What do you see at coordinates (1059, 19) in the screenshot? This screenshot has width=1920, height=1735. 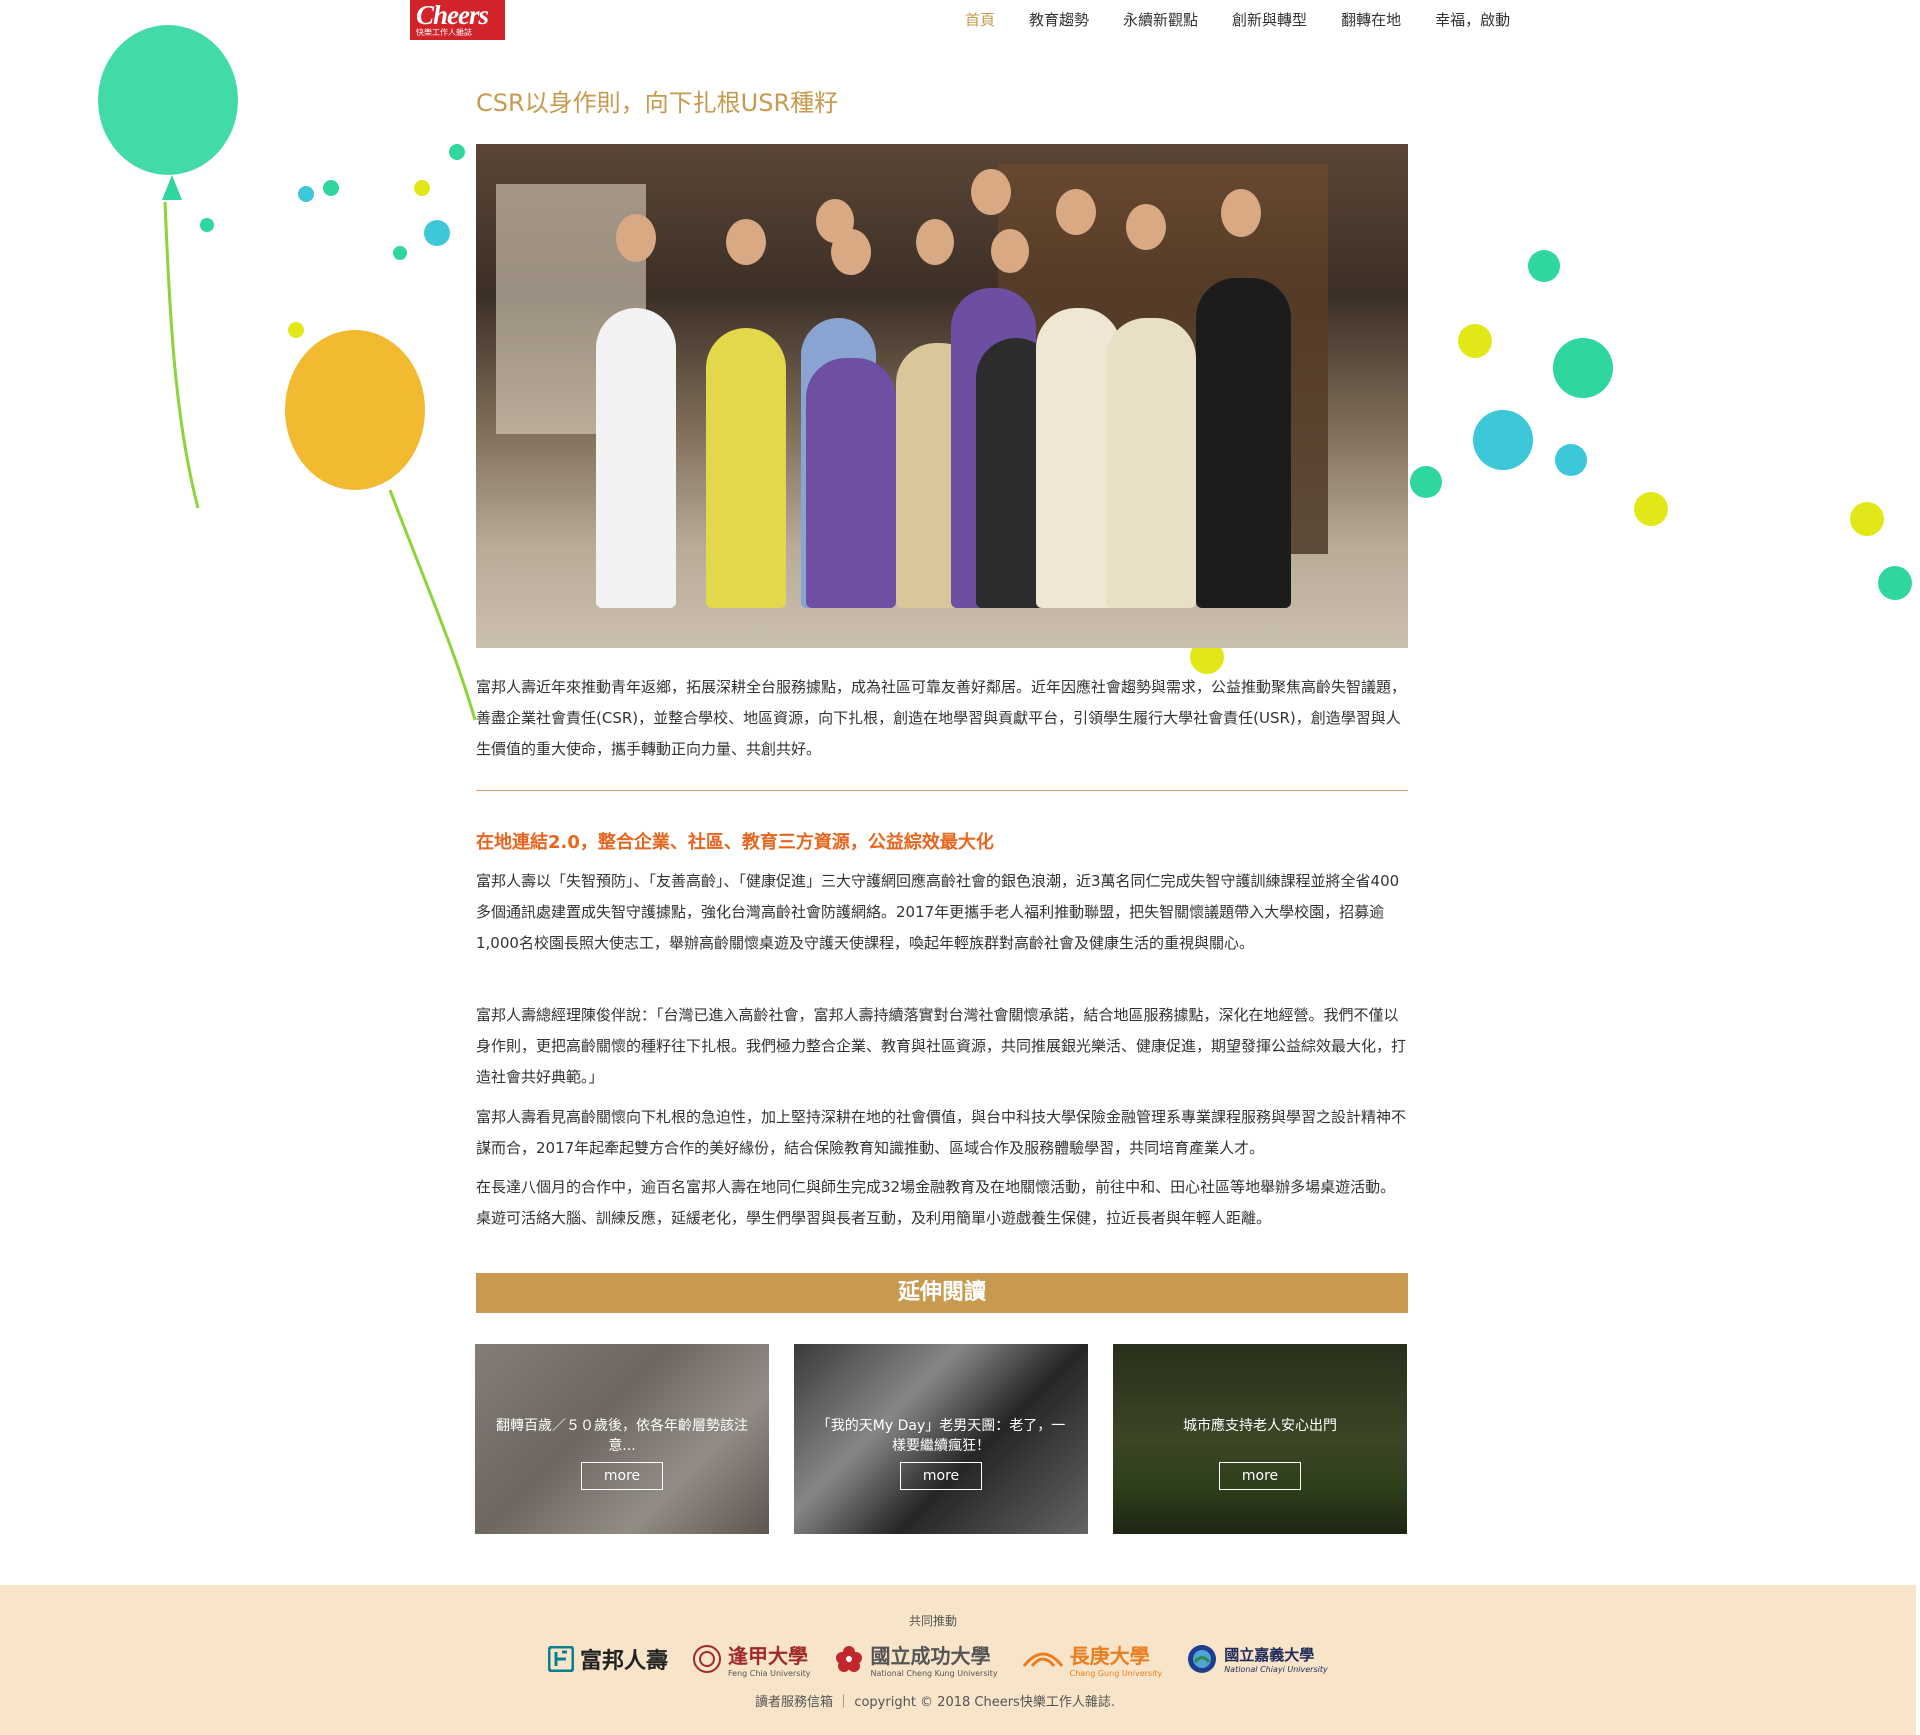 I see `nav-item-education-trends: 教育趨勢` at bounding box center [1059, 19].